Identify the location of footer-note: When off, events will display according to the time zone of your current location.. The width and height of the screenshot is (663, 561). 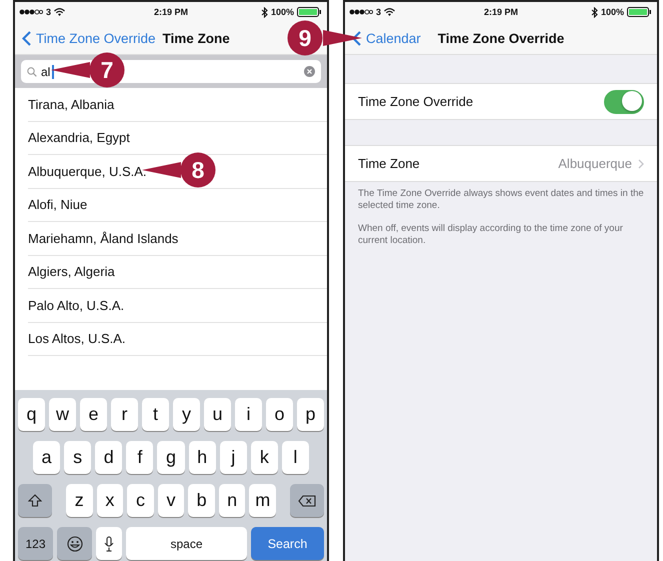
(491, 235).